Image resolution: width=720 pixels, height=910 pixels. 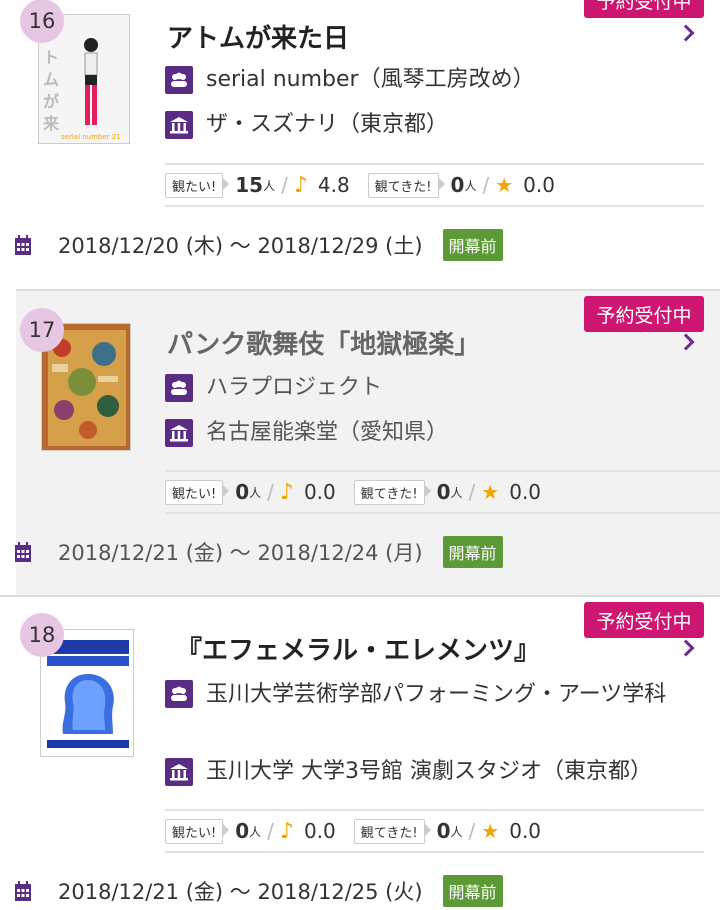 I want to click on company-name: ハラプロジェクト, so click(x=294, y=388).